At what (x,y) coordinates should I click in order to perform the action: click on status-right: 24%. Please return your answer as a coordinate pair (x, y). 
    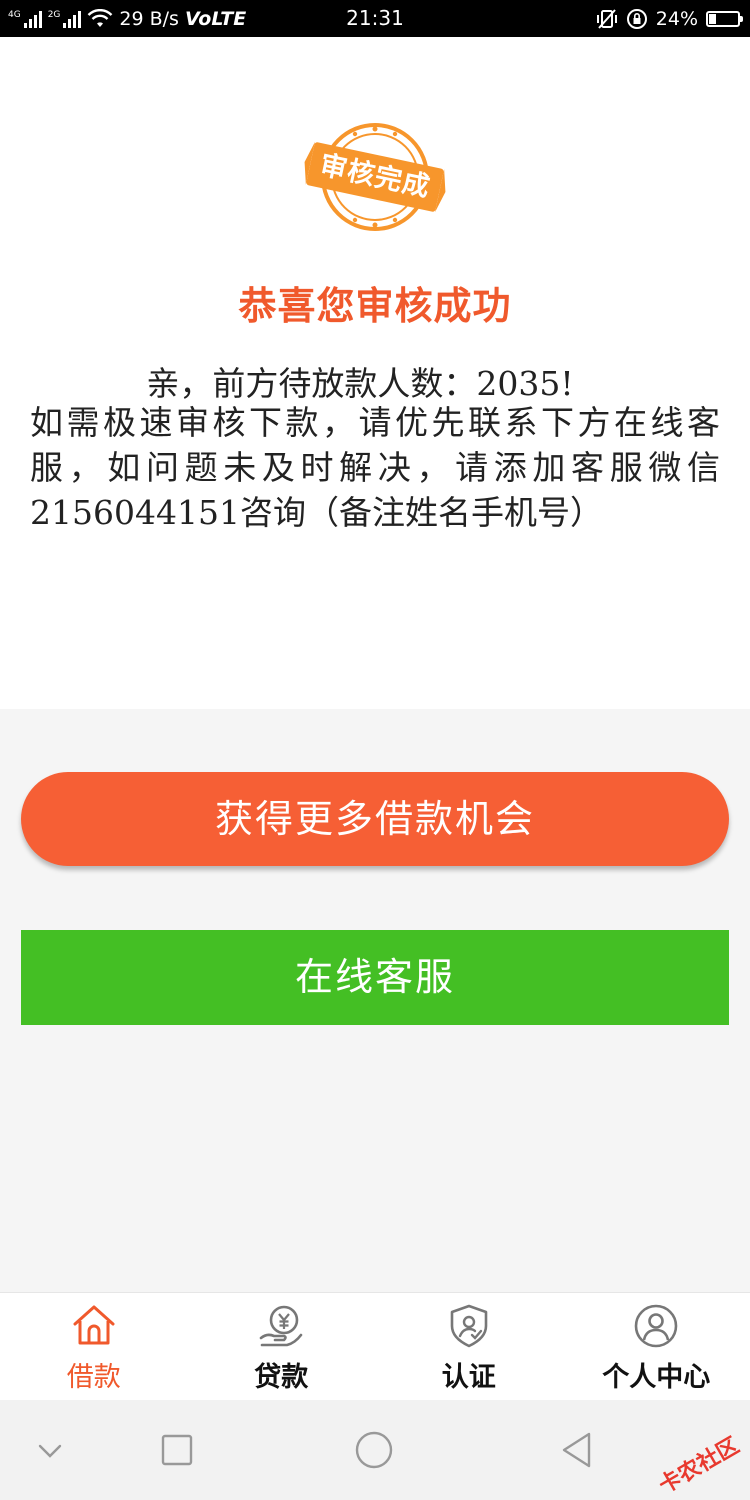
    Looking at the image, I should click on (669, 18).